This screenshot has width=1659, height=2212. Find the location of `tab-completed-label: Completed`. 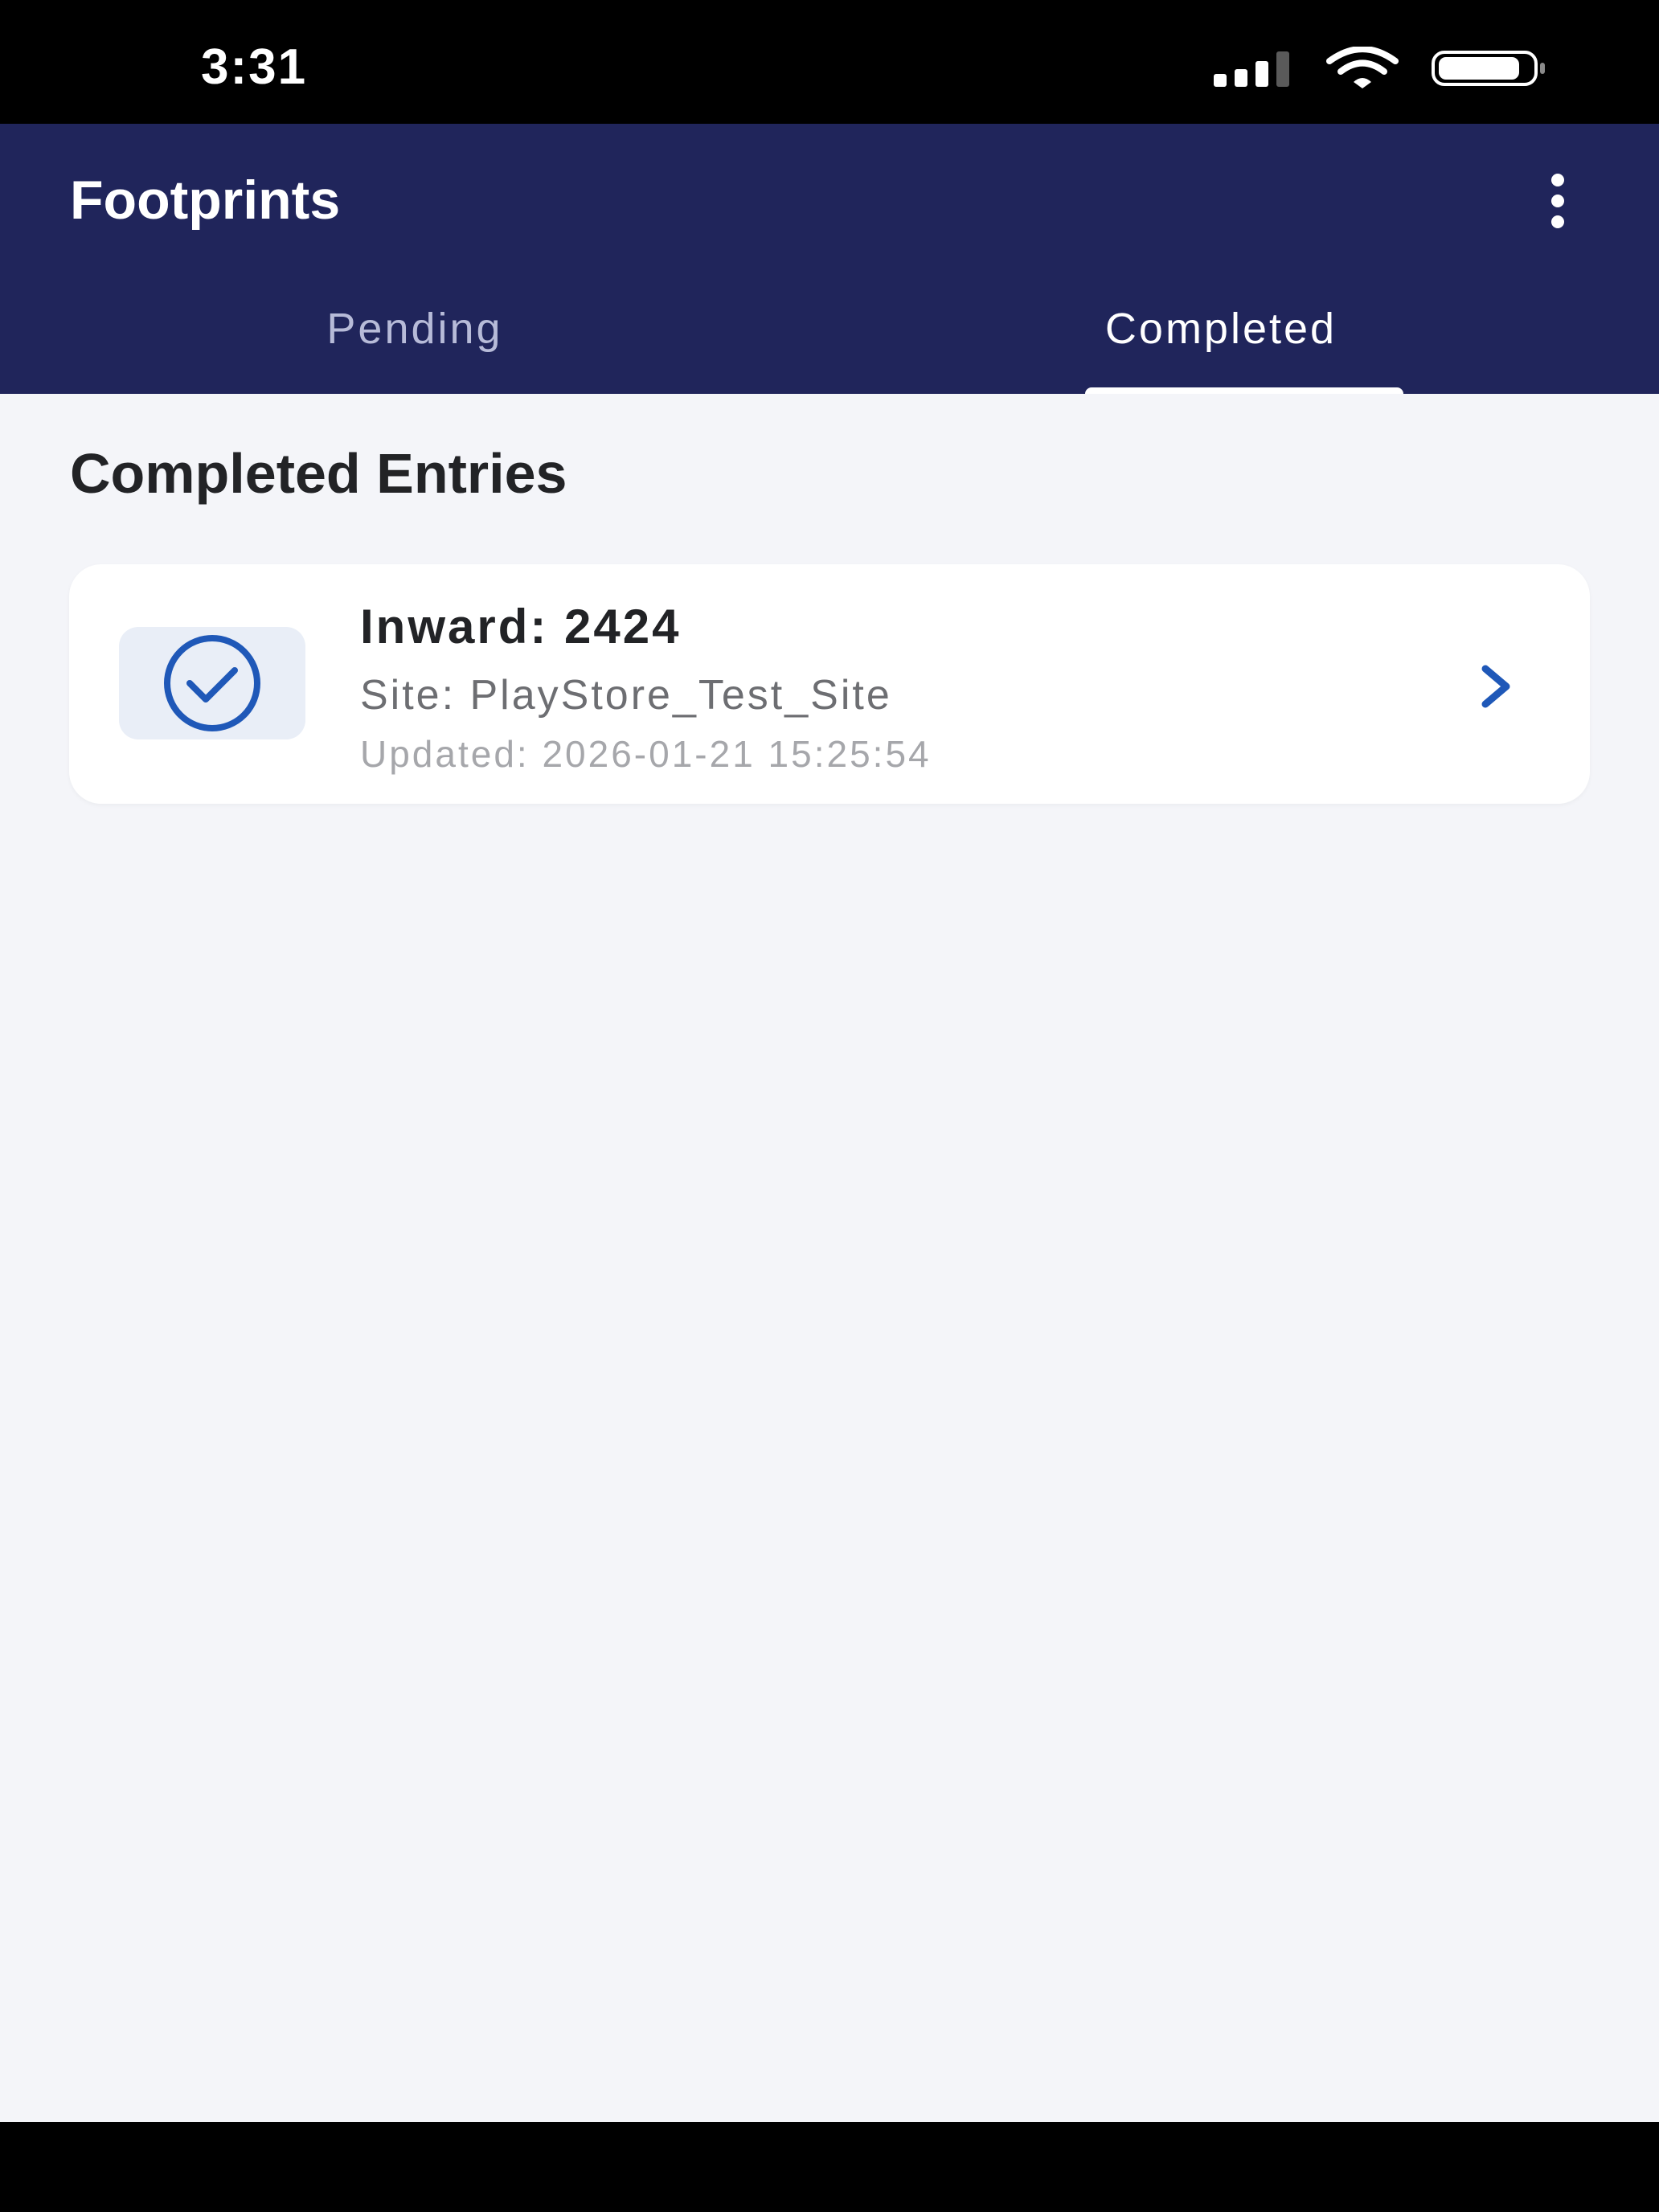

tab-completed-label: Completed is located at coordinates (1220, 329).